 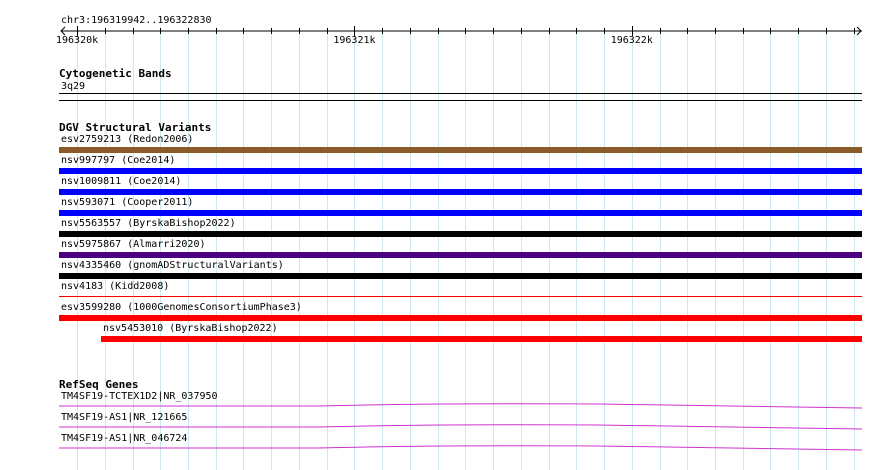 I want to click on ruler-axis, so click(x=445, y=31).